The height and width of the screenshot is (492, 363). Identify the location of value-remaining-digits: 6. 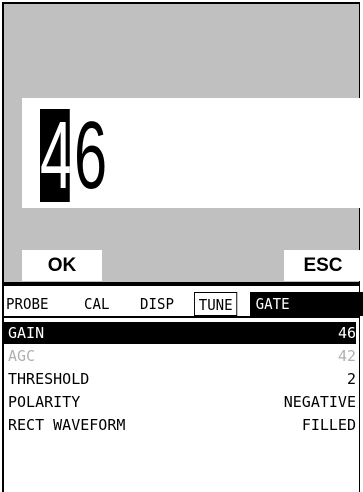
(91, 155).